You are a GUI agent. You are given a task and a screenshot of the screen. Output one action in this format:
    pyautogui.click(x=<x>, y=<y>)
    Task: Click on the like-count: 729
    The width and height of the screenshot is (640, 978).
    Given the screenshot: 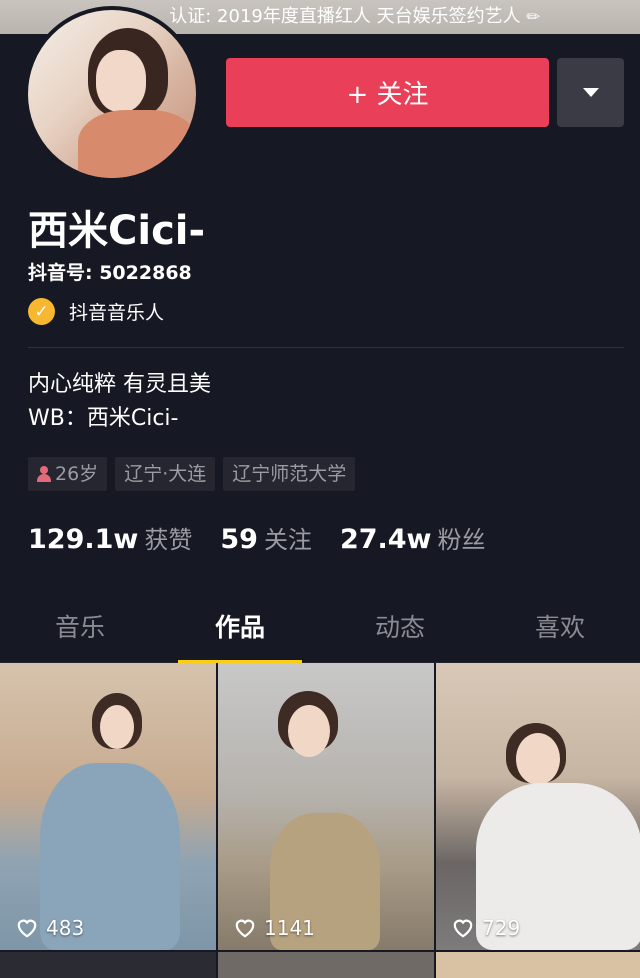 What is the action you would take?
    pyautogui.click(x=486, y=928)
    